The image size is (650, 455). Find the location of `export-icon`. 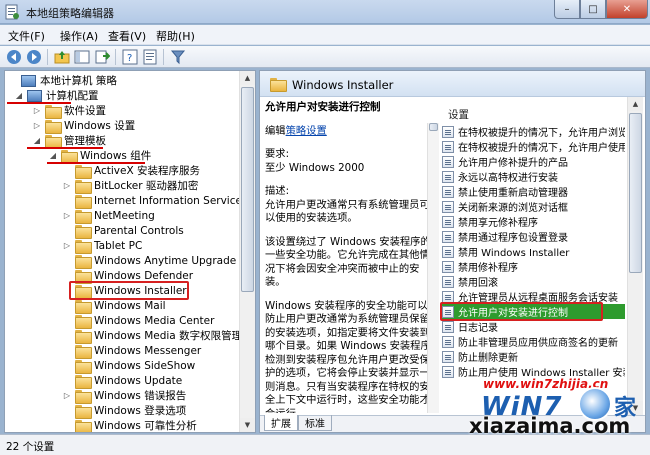

export-icon is located at coordinates (102, 57).